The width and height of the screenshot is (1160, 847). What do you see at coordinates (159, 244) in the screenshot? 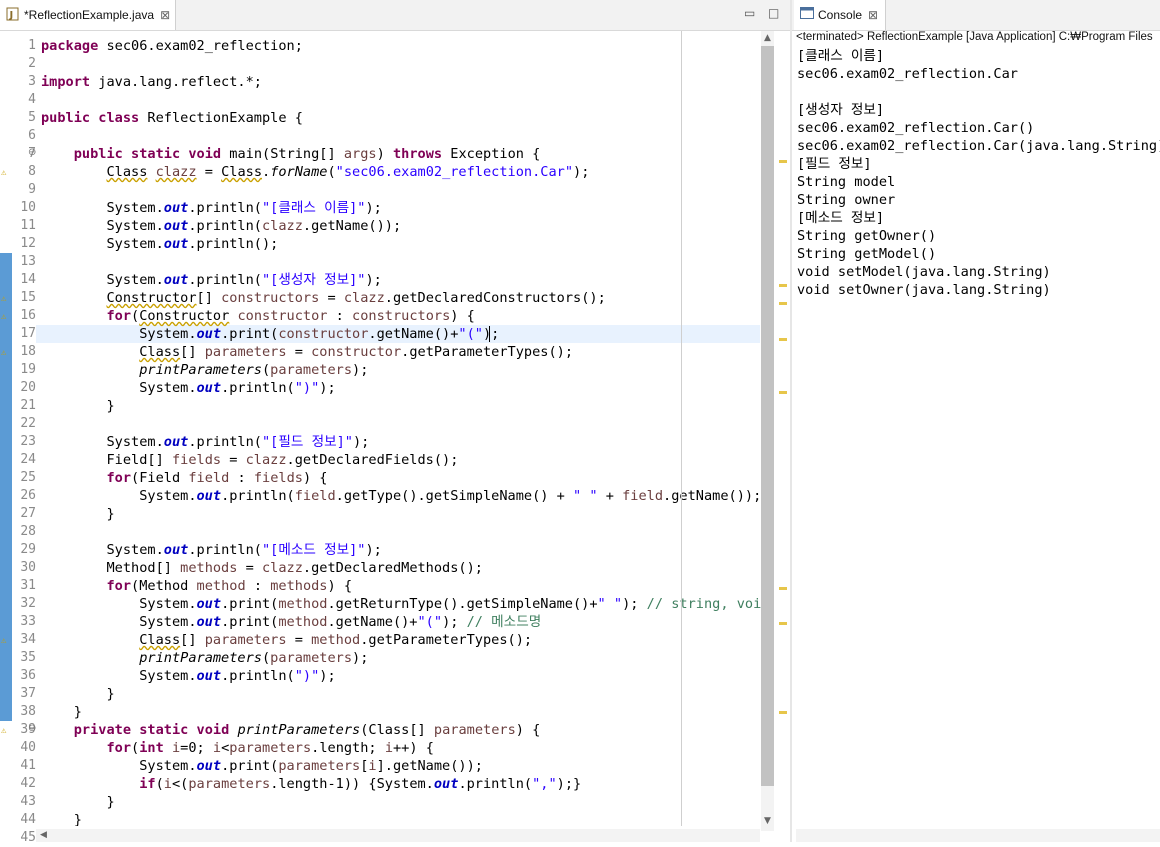
I see `code-line: System.out.println();` at bounding box center [159, 244].